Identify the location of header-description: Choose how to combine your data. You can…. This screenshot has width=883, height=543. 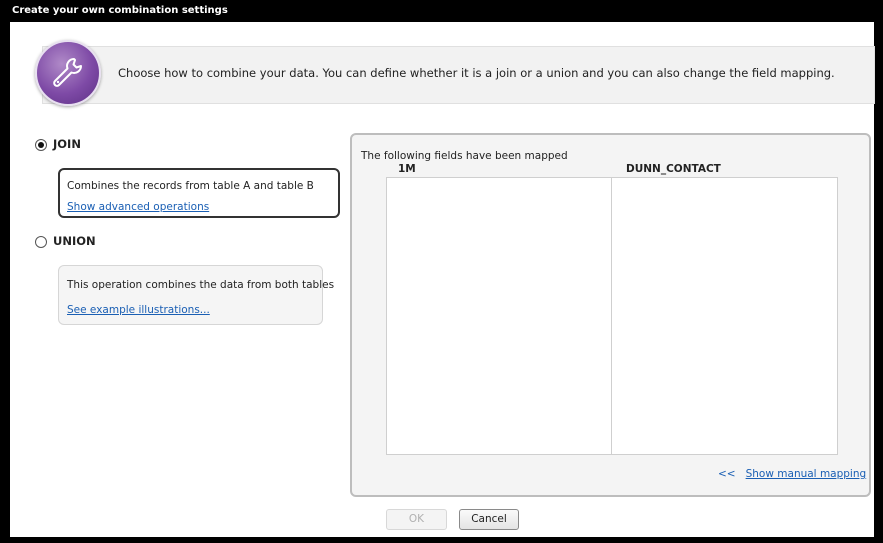
(476, 73).